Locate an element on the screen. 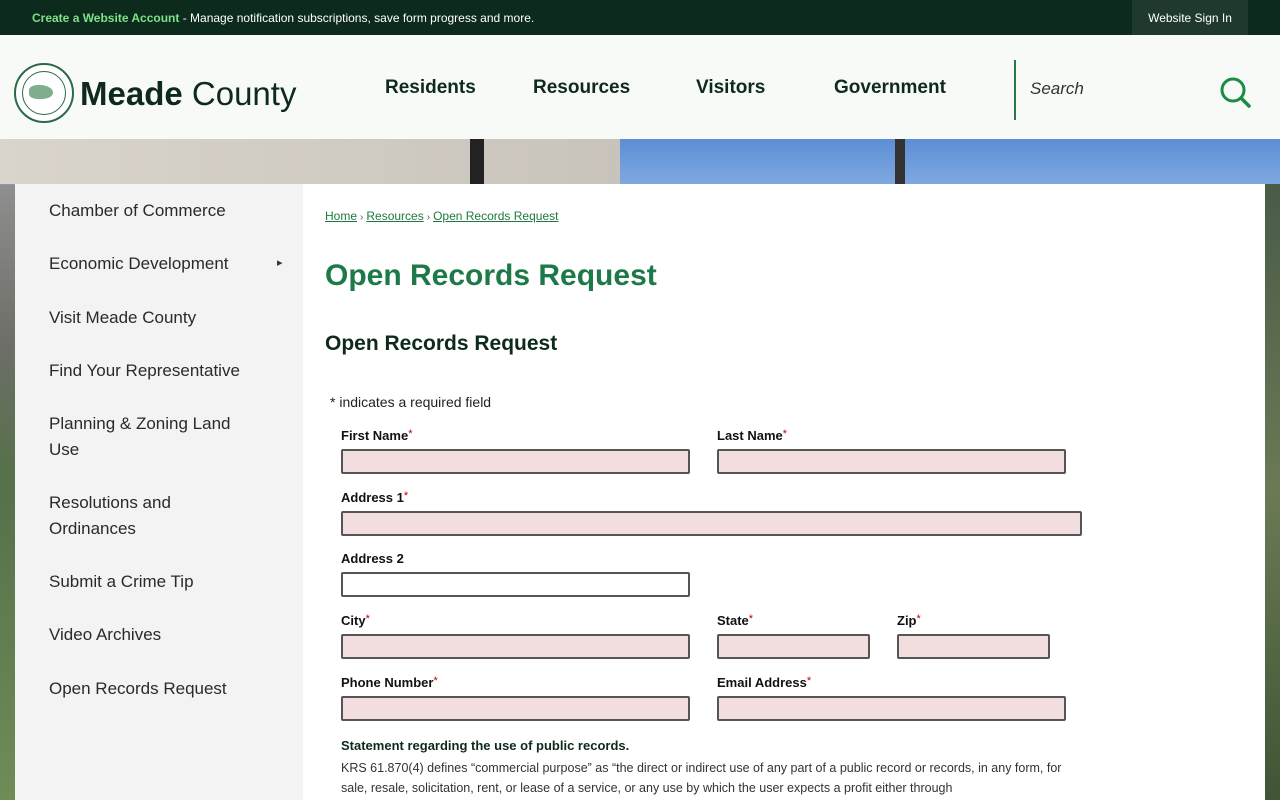 This screenshot has height=800, width=1280. logo-word-meade: Meade is located at coordinates (131, 93).